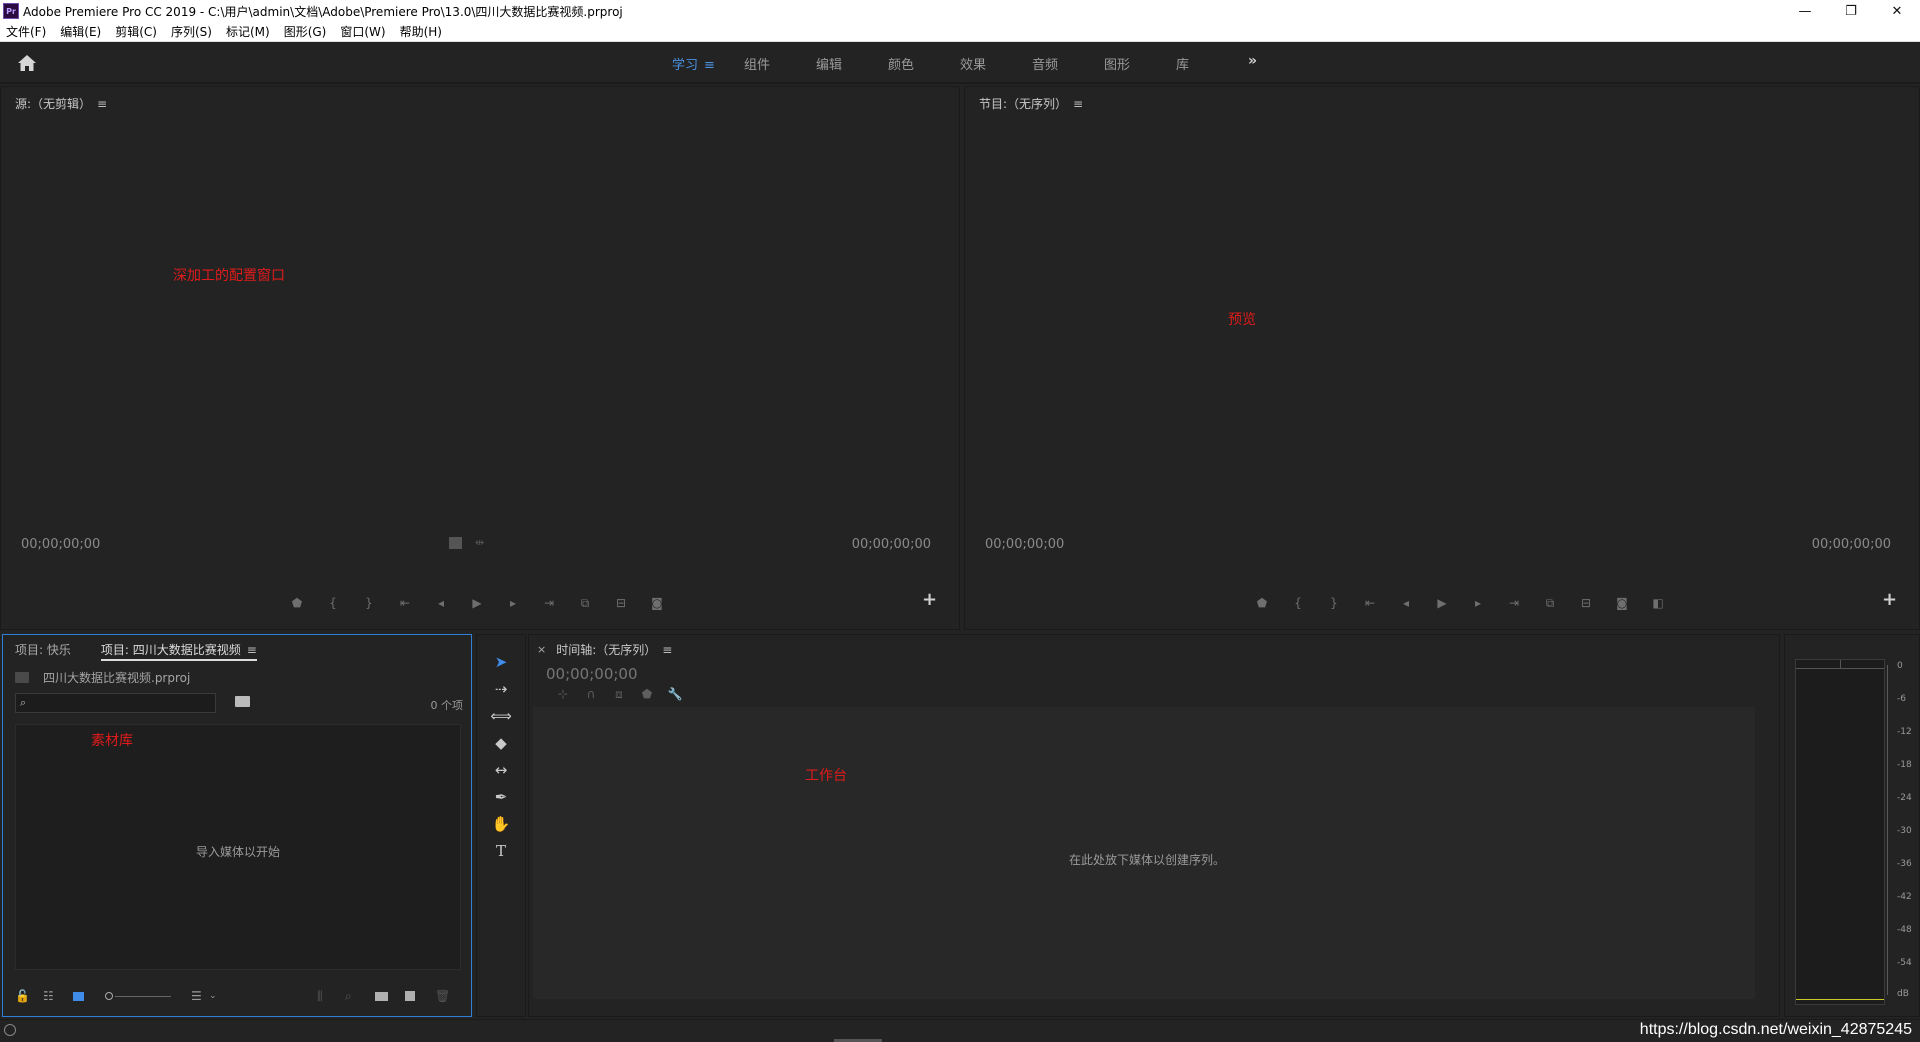 This screenshot has height=1042, width=1920. I want to click on slip-tool-icon: ↔, so click(501, 770).